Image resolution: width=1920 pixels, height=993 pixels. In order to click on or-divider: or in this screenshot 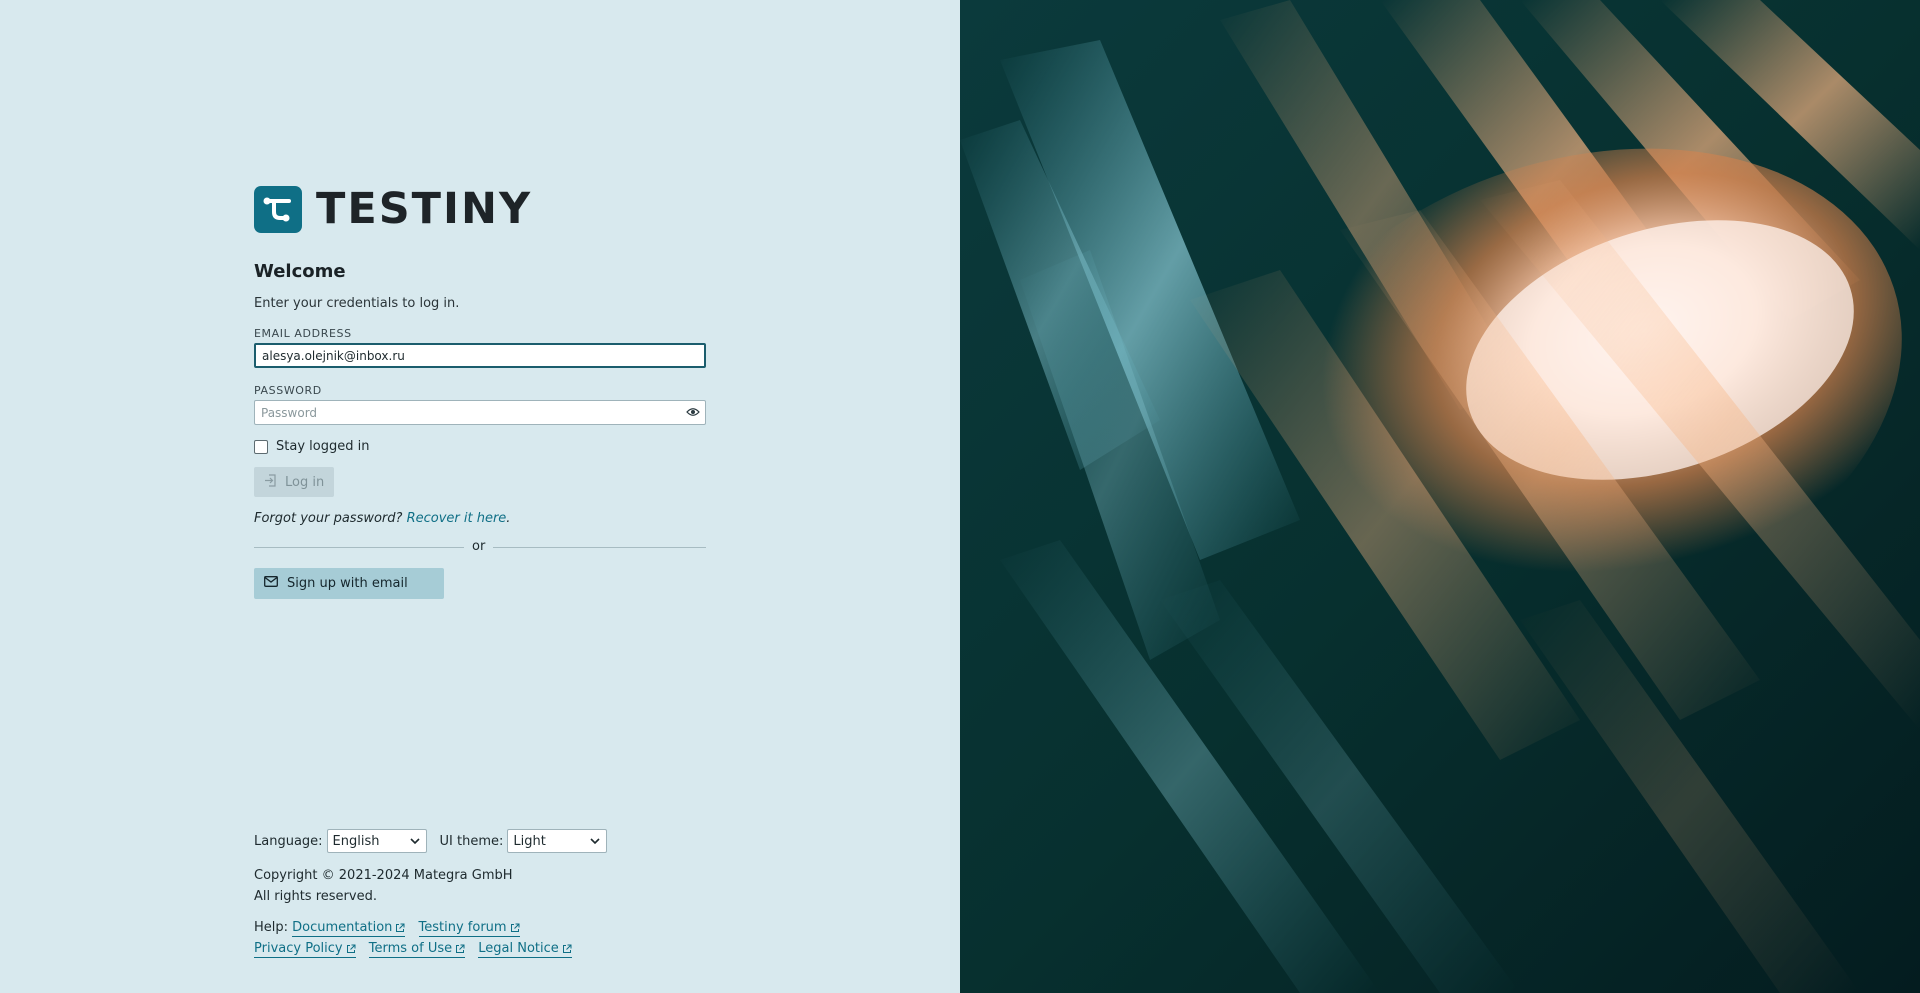, I will do `click(480, 546)`.